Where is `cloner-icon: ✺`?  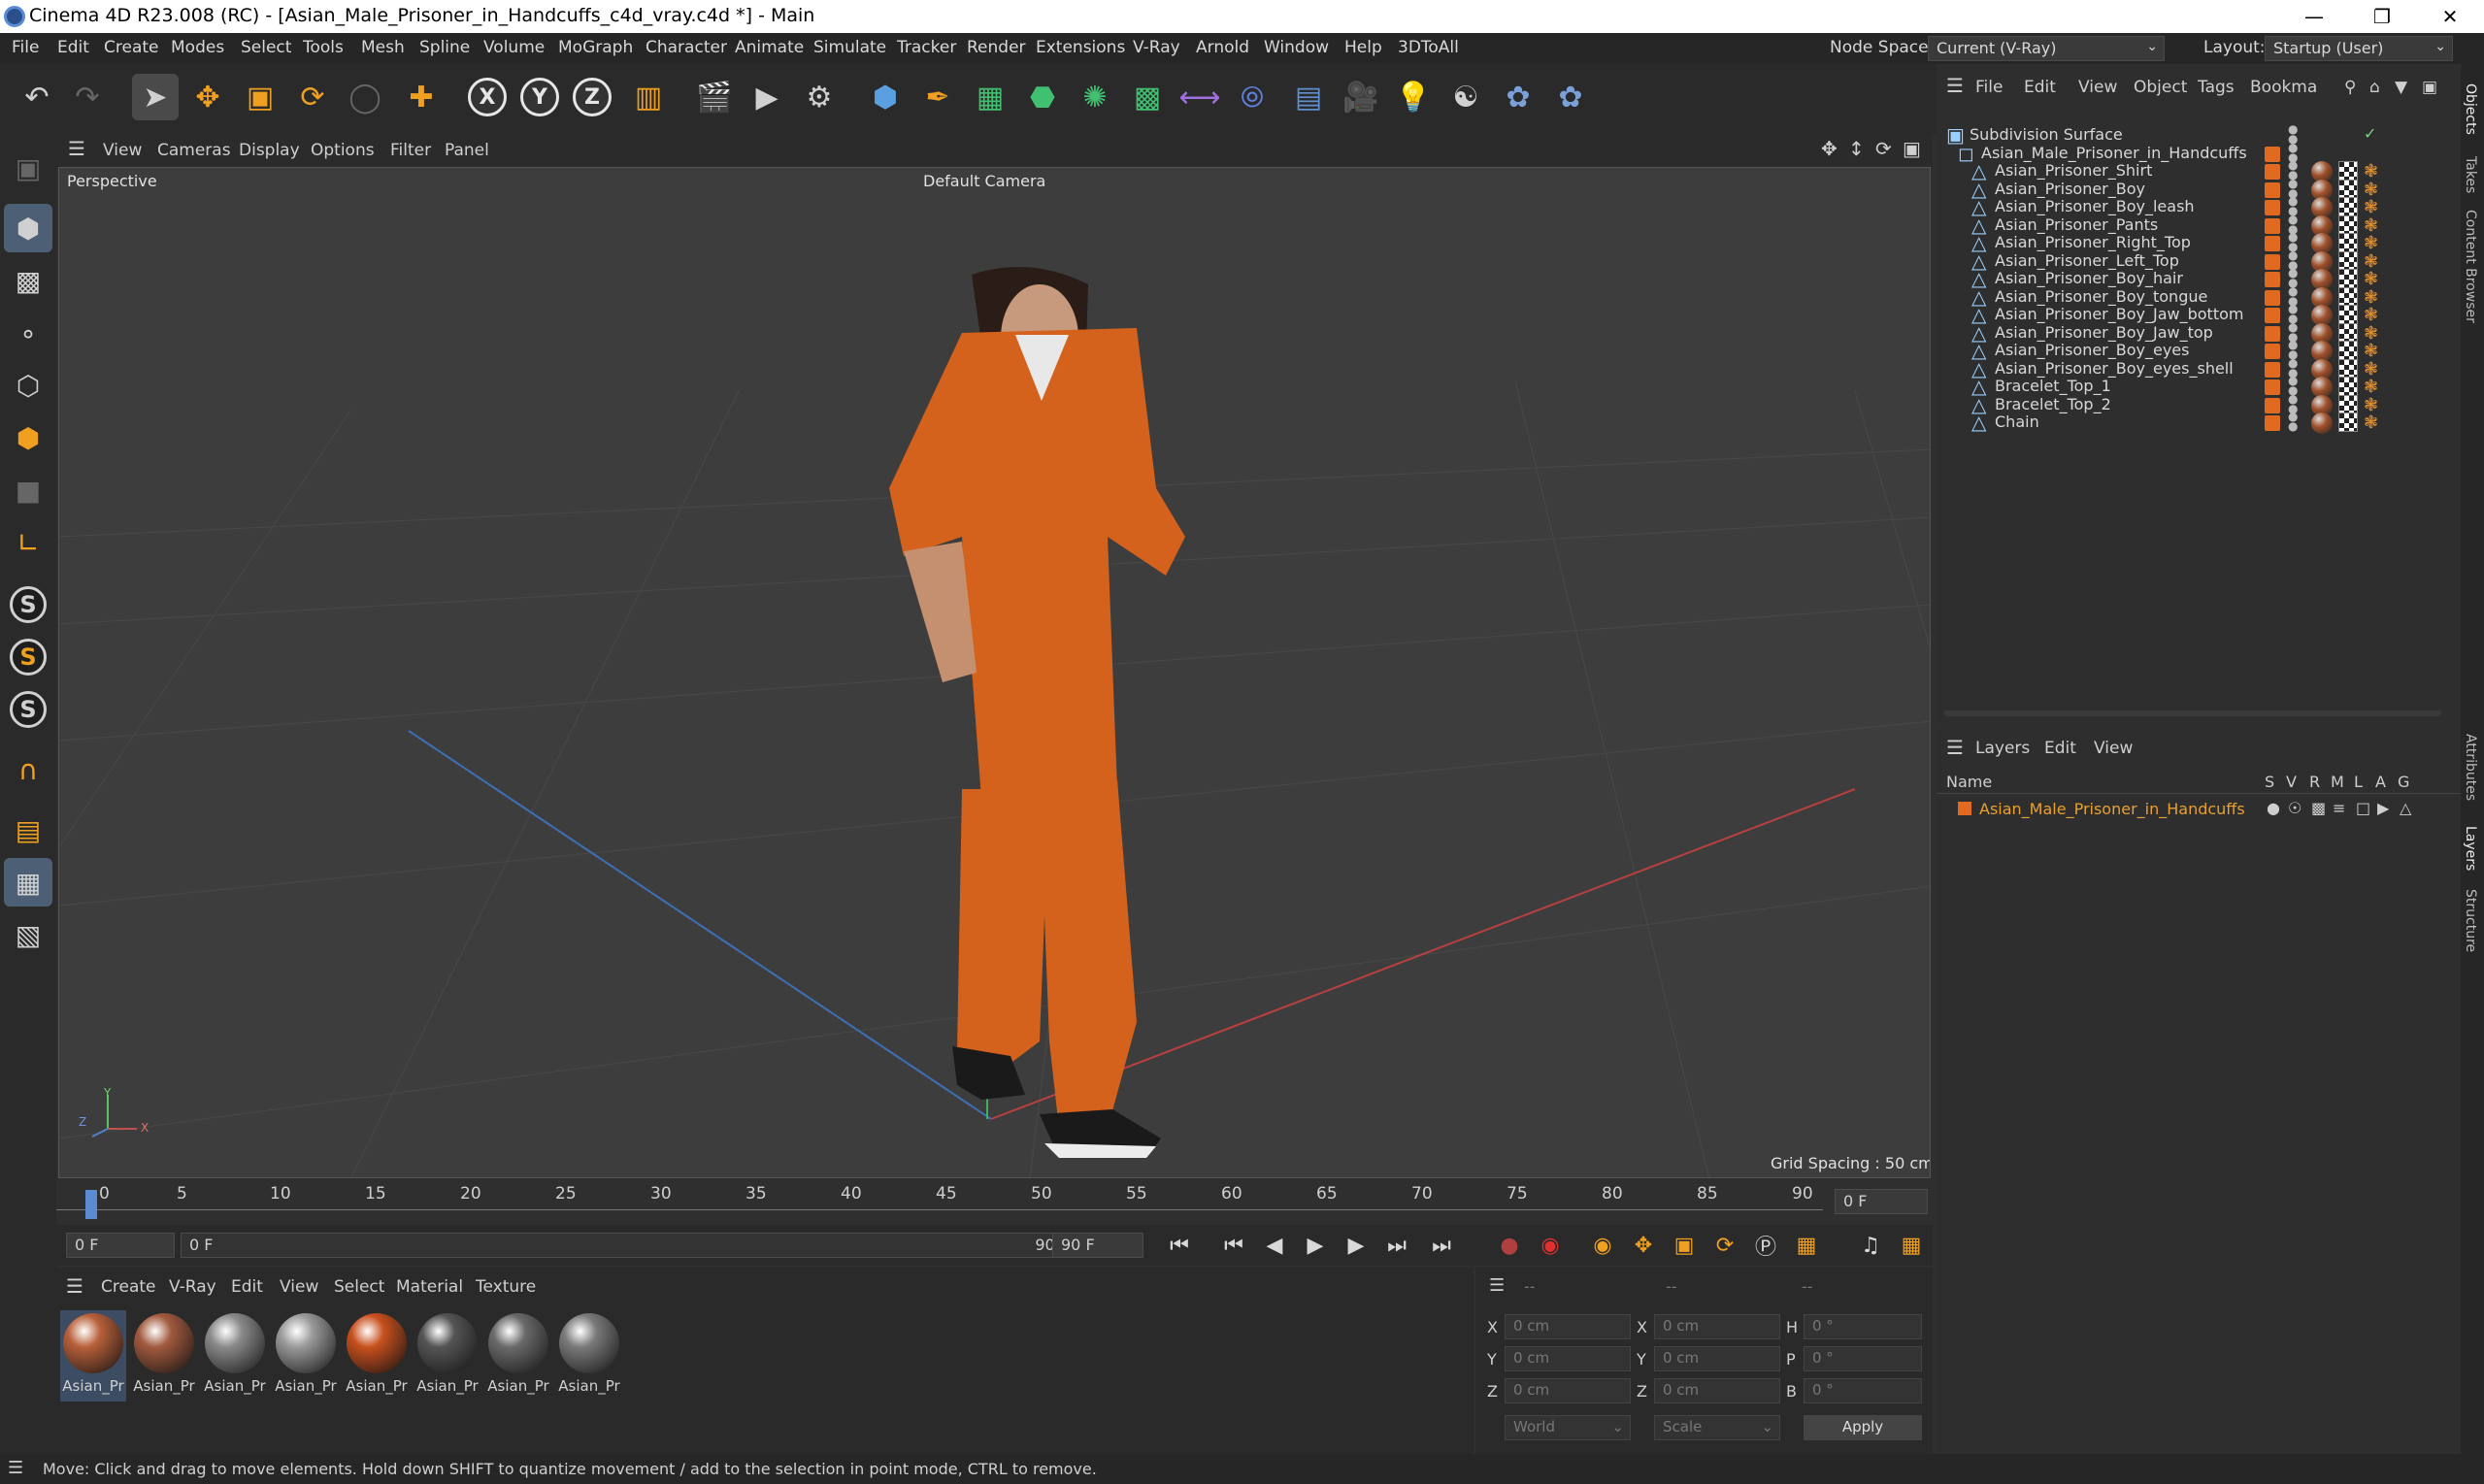
cloner-icon: ✺ is located at coordinates (1095, 97).